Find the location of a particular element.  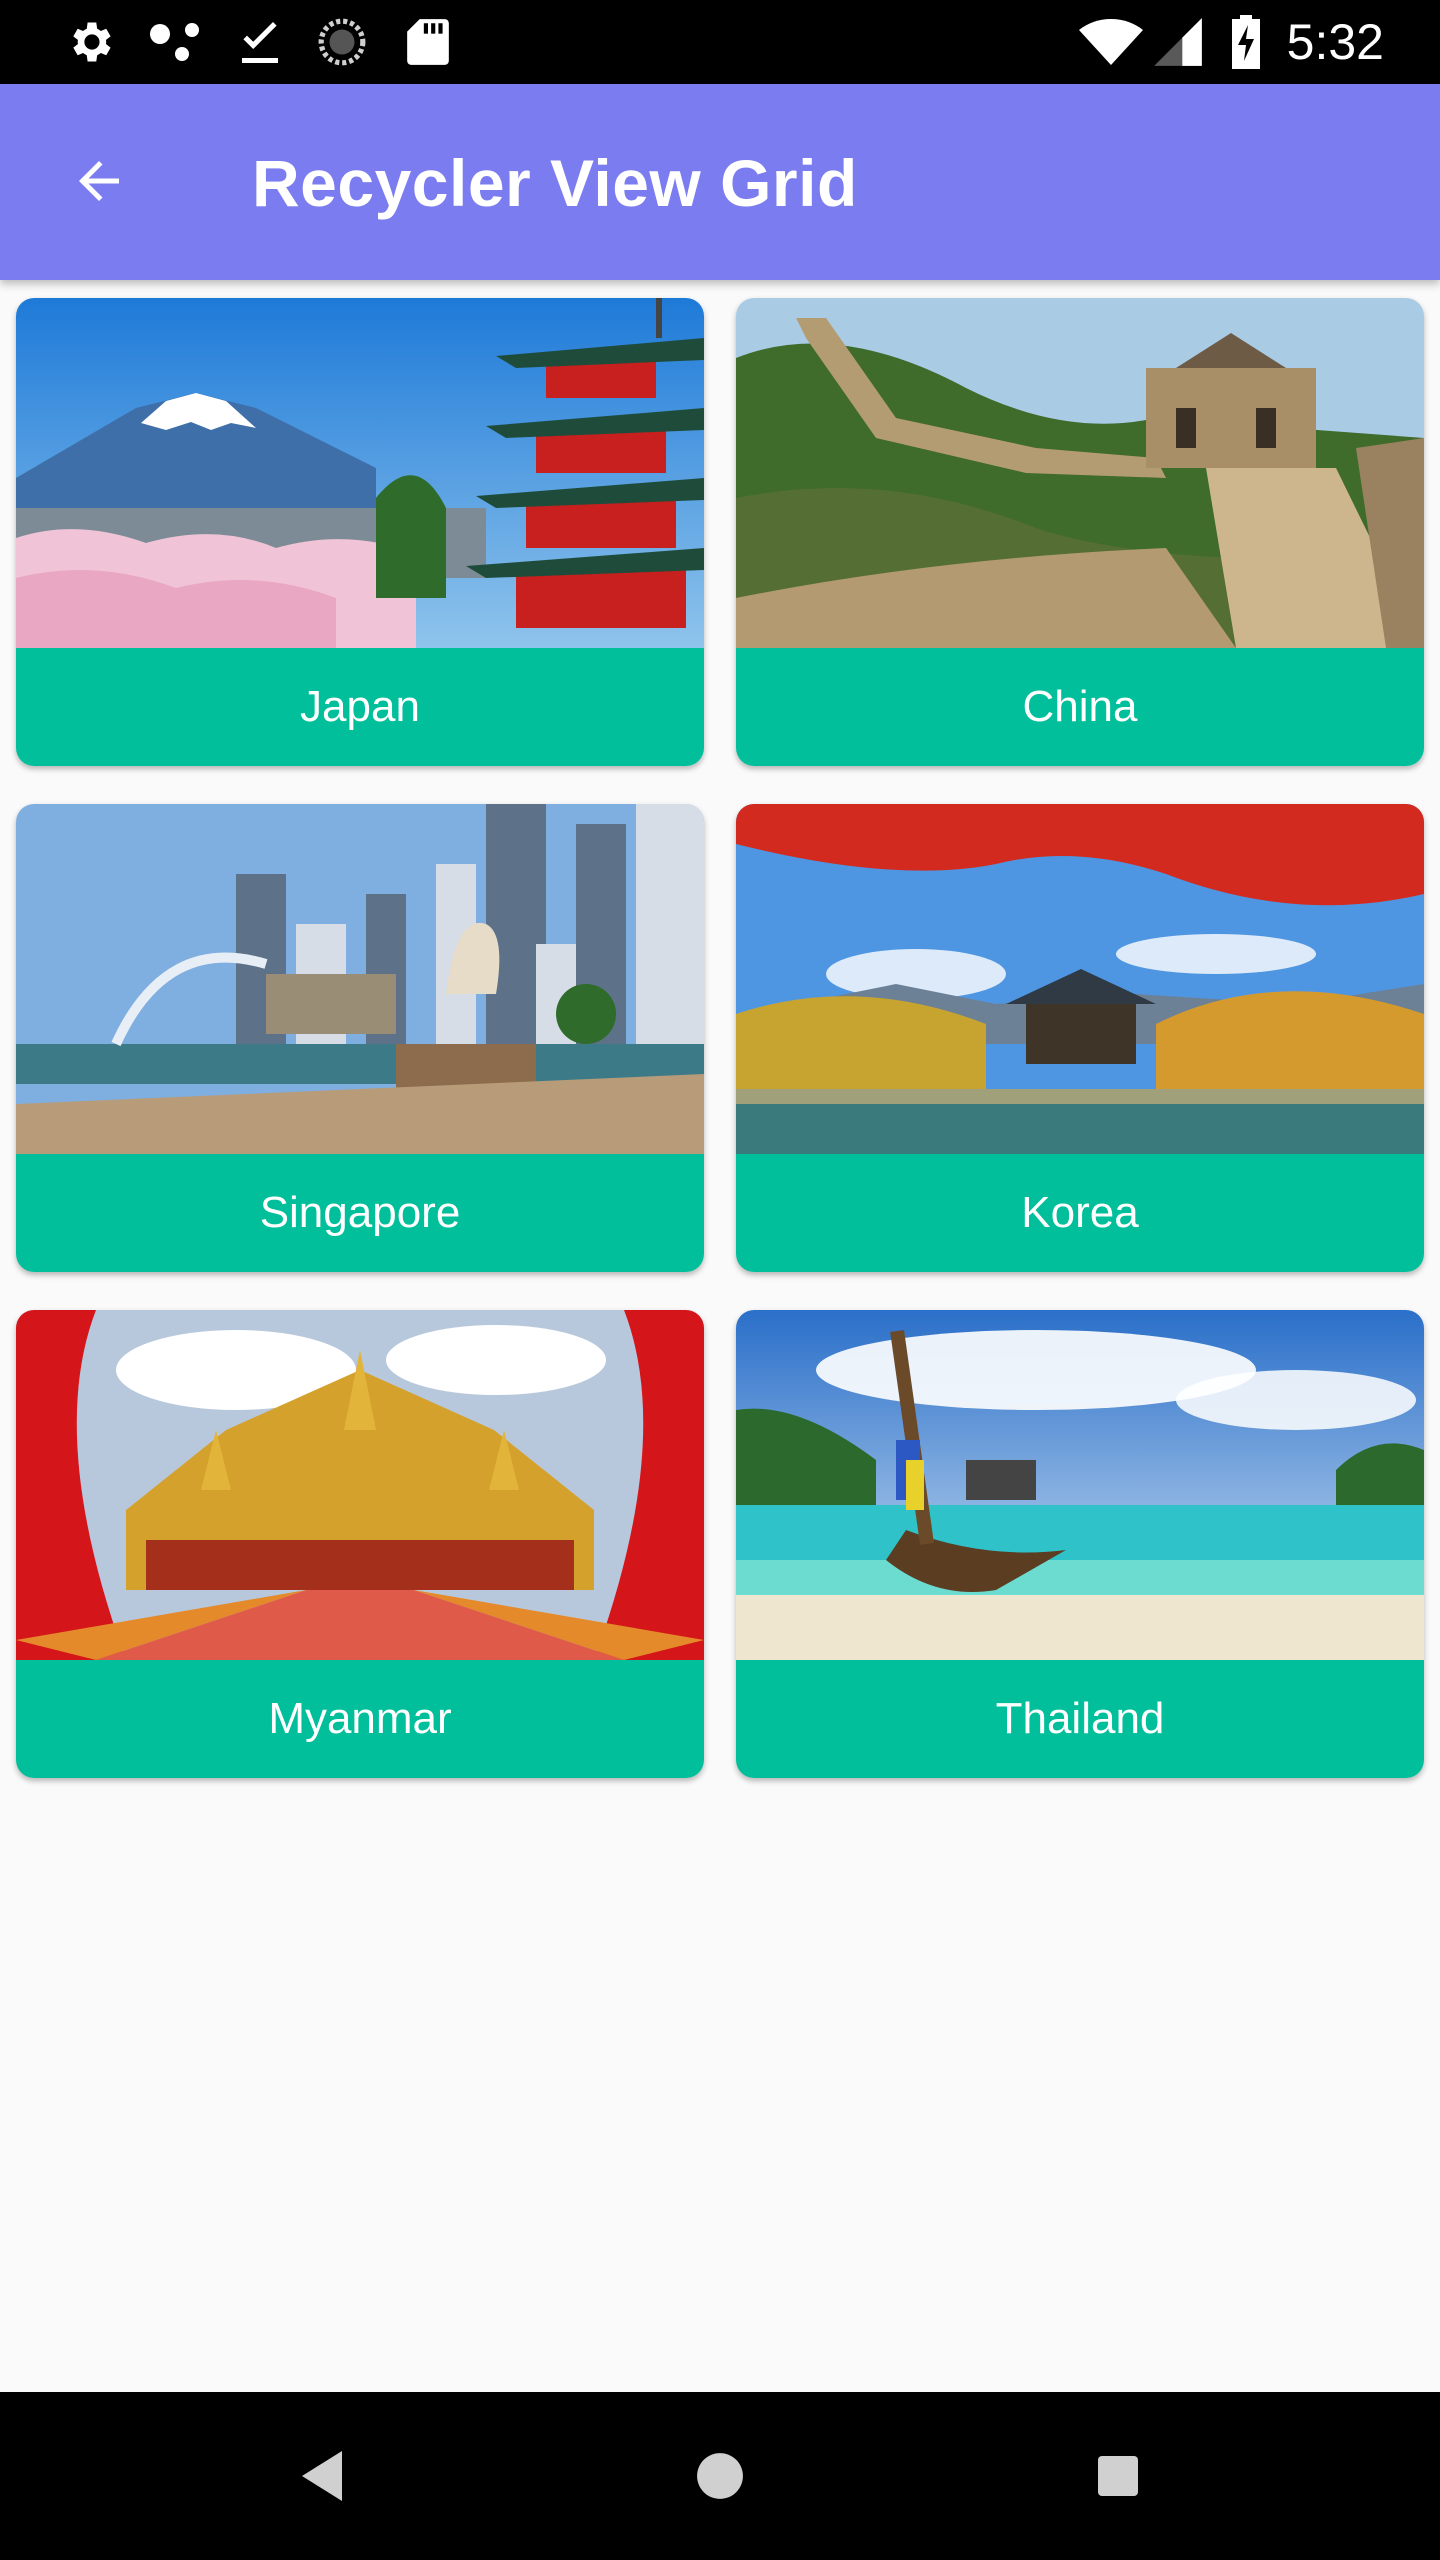

system-nav-bar is located at coordinates (720, 2476).